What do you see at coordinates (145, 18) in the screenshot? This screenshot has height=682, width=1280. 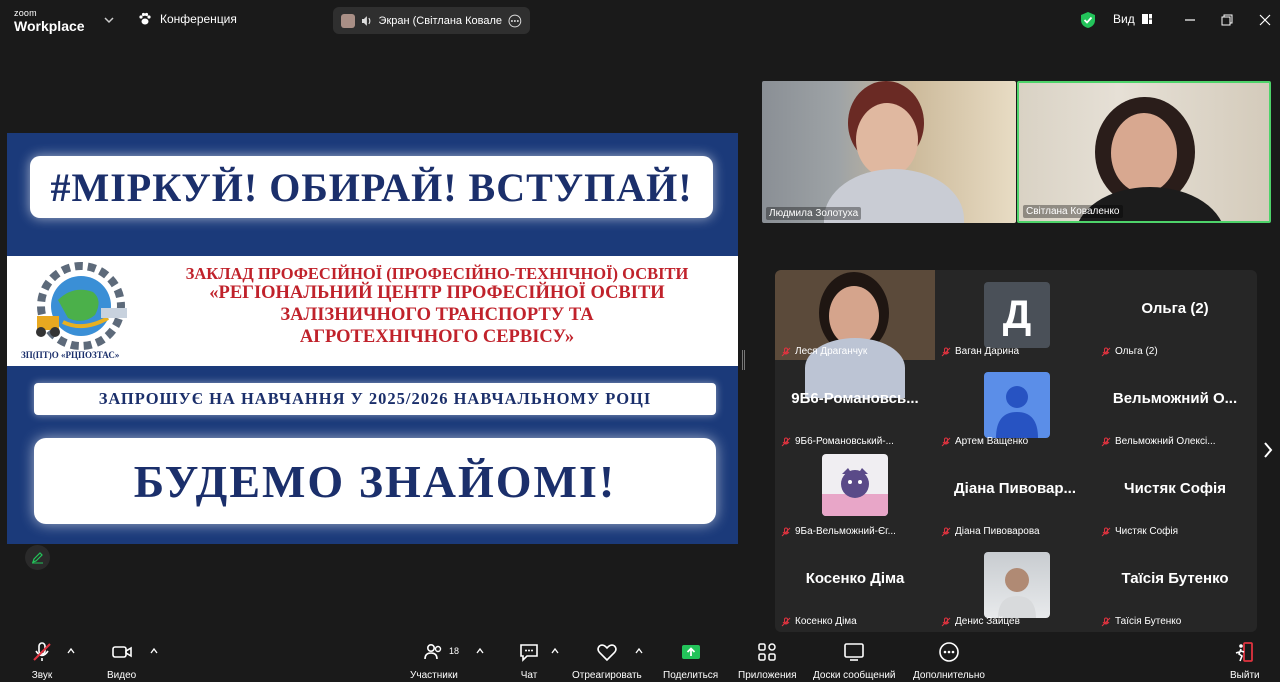 I see `paw-icon` at bounding box center [145, 18].